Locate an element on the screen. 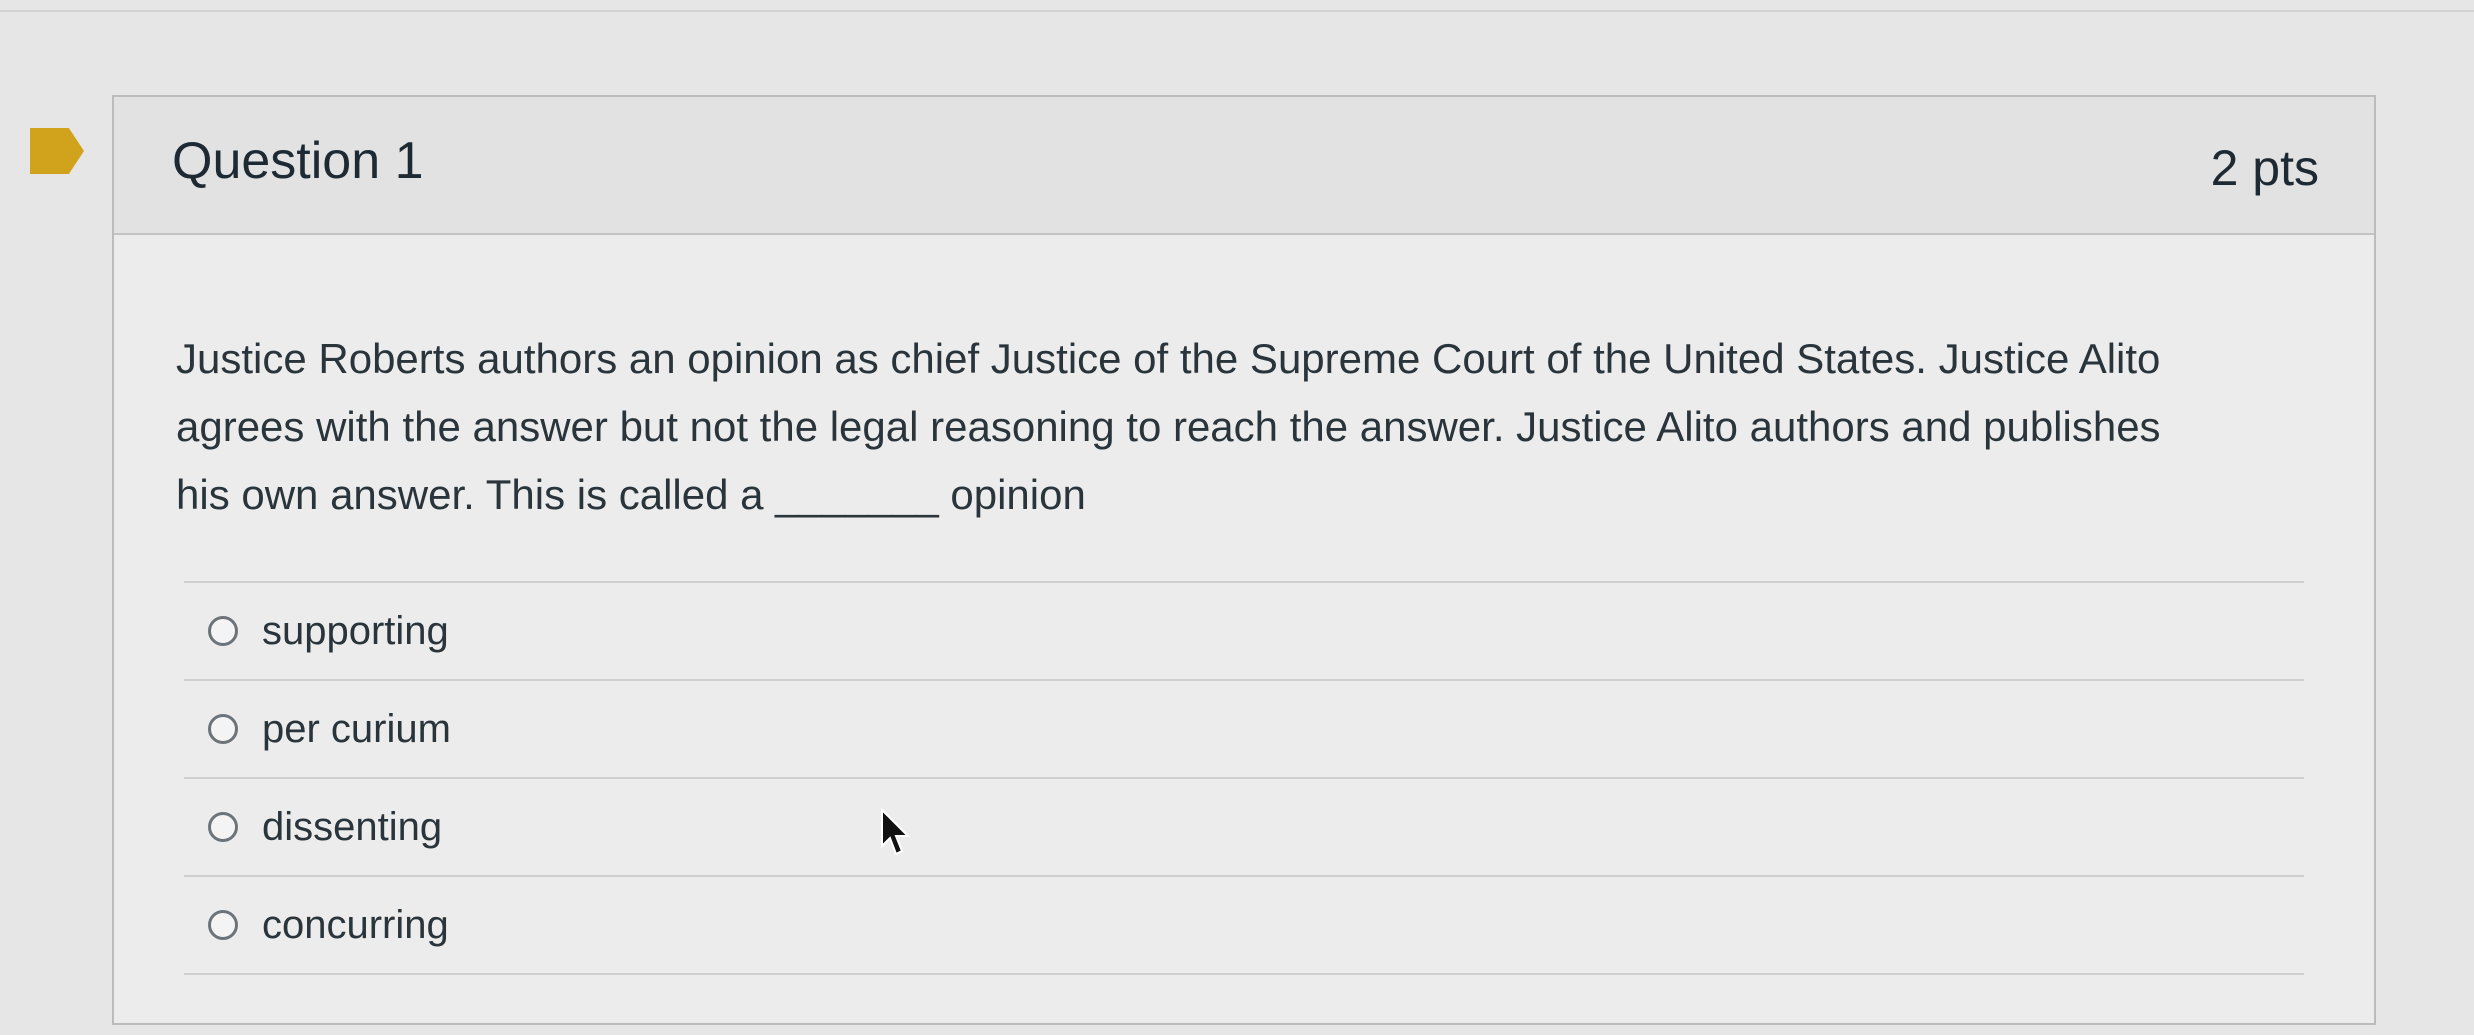 The width and height of the screenshot is (2474, 1035). question-header: Question 1 2 pts is located at coordinates (1244, 166).